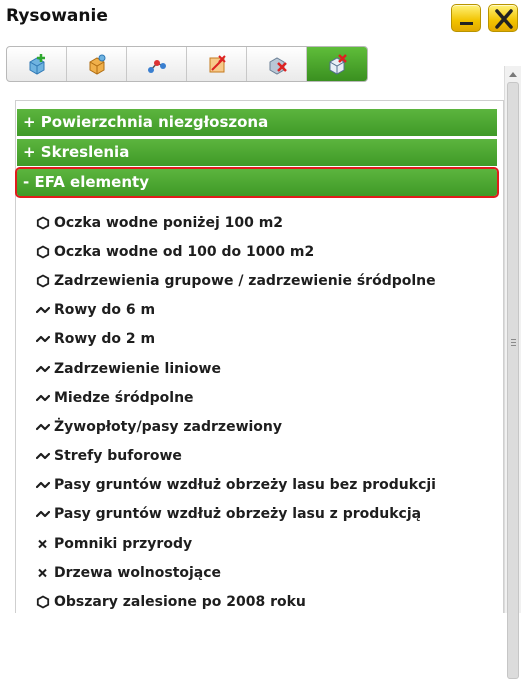  Describe the element at coordinates (236, 456) in the screenshot. I see `list-item: Strefy buforowe` at that location.